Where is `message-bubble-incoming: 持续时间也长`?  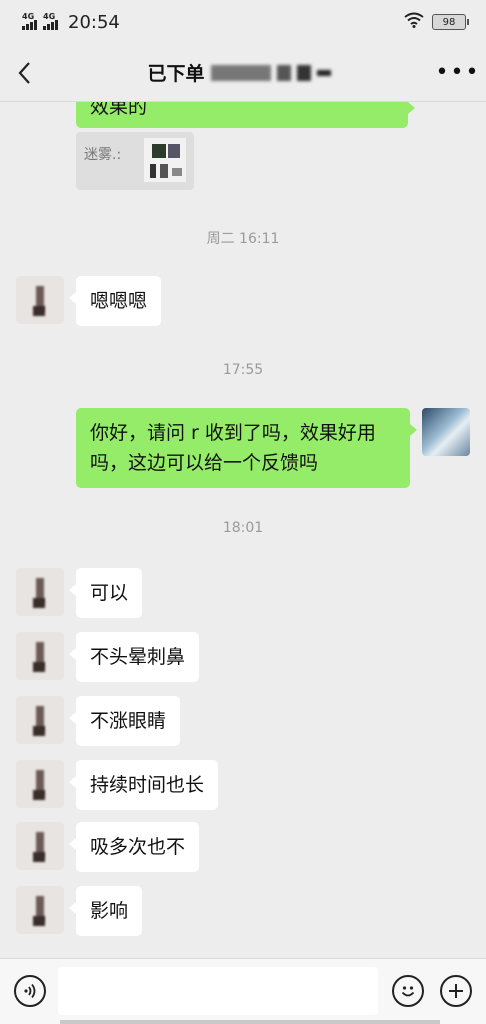
message-bubble-incoming: 持续时间也长 is located at coordinates (143, 785).